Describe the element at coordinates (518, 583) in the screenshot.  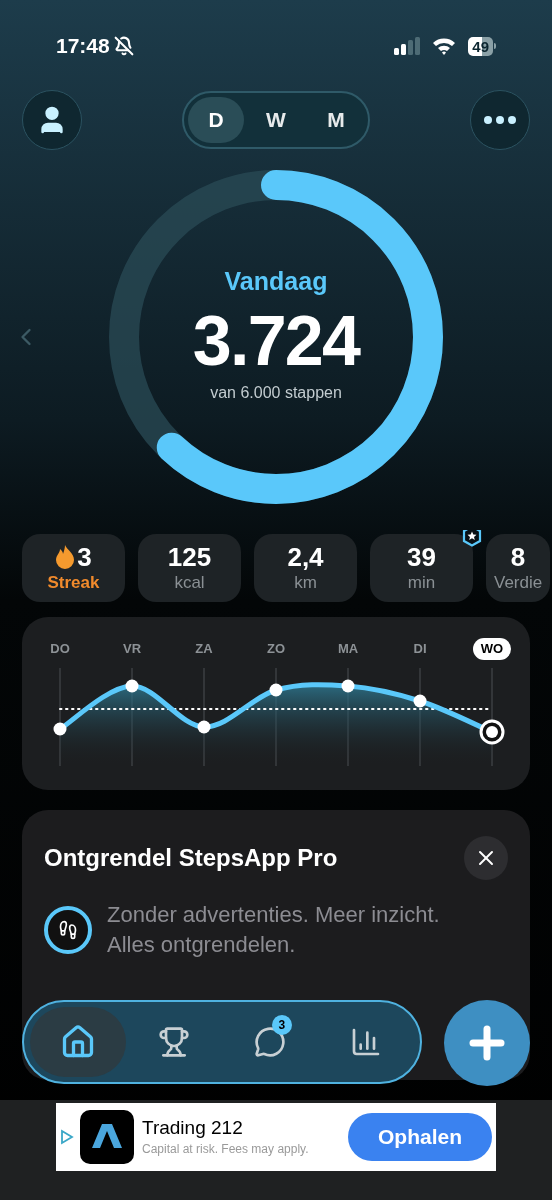
I see `stat-label: Verdie` at that location.